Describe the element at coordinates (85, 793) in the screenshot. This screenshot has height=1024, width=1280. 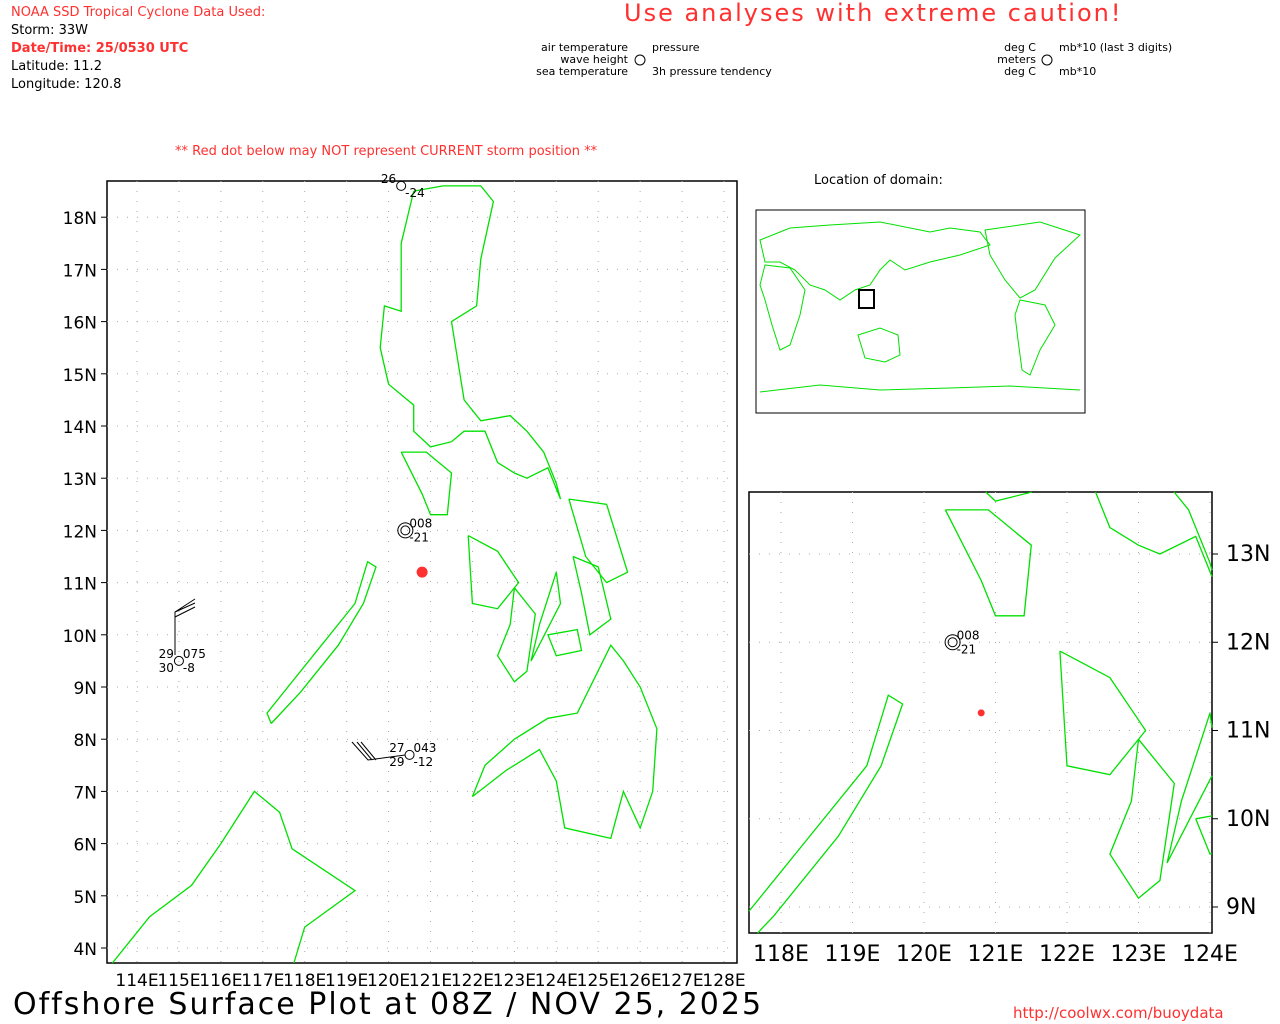
I see `lat-label: 7N` at that location.